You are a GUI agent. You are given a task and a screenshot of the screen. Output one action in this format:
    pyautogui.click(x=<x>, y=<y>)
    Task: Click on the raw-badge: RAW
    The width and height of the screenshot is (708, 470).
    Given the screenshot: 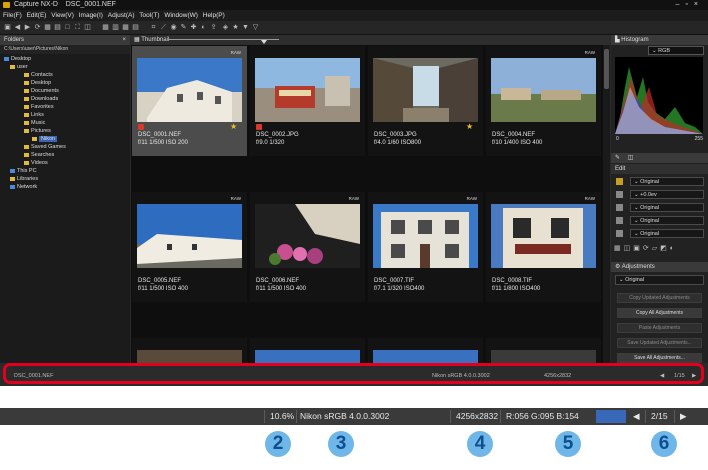 What is the action you would take?
    pyautogui.click(x=353, y=198)
    